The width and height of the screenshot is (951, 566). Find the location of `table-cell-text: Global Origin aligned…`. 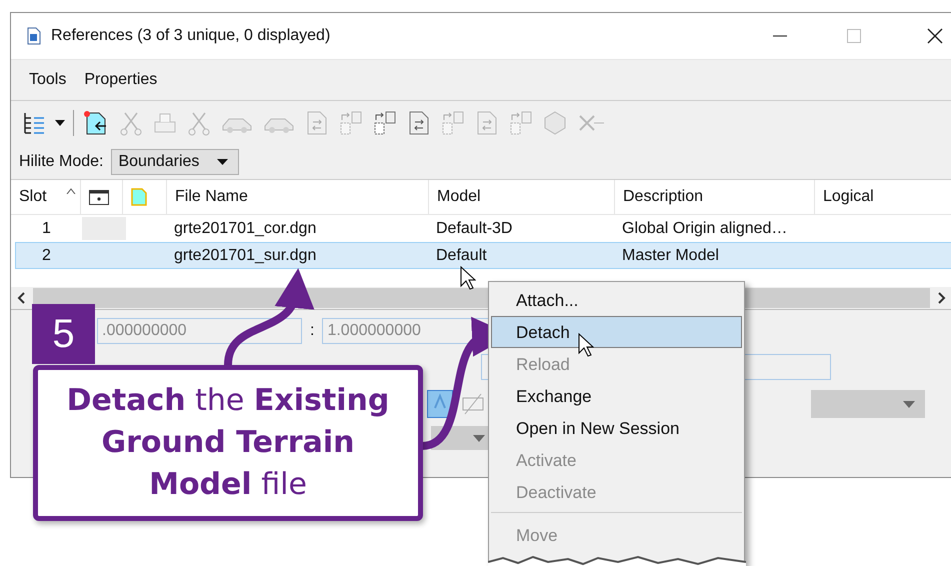

table-cell-text: Global Origin aligned… is located at coordinates (704, 229).